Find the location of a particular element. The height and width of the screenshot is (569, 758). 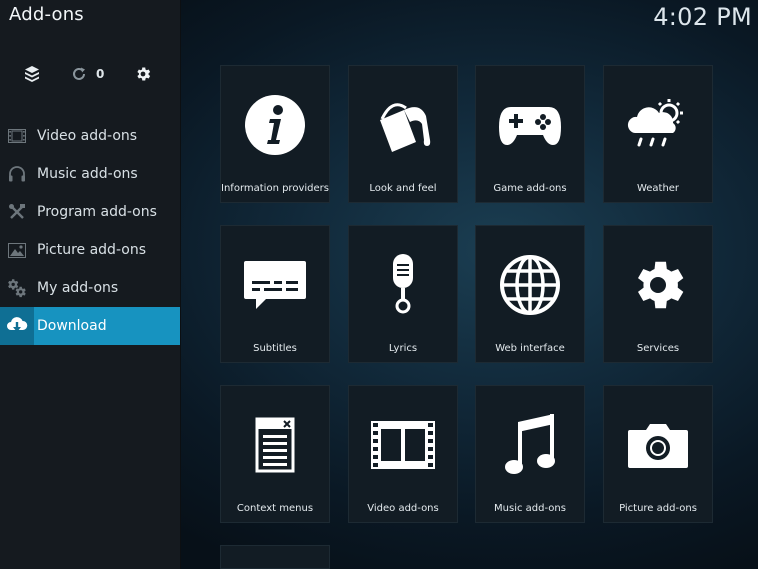

gear-icon is located at coordinates (658, 285).